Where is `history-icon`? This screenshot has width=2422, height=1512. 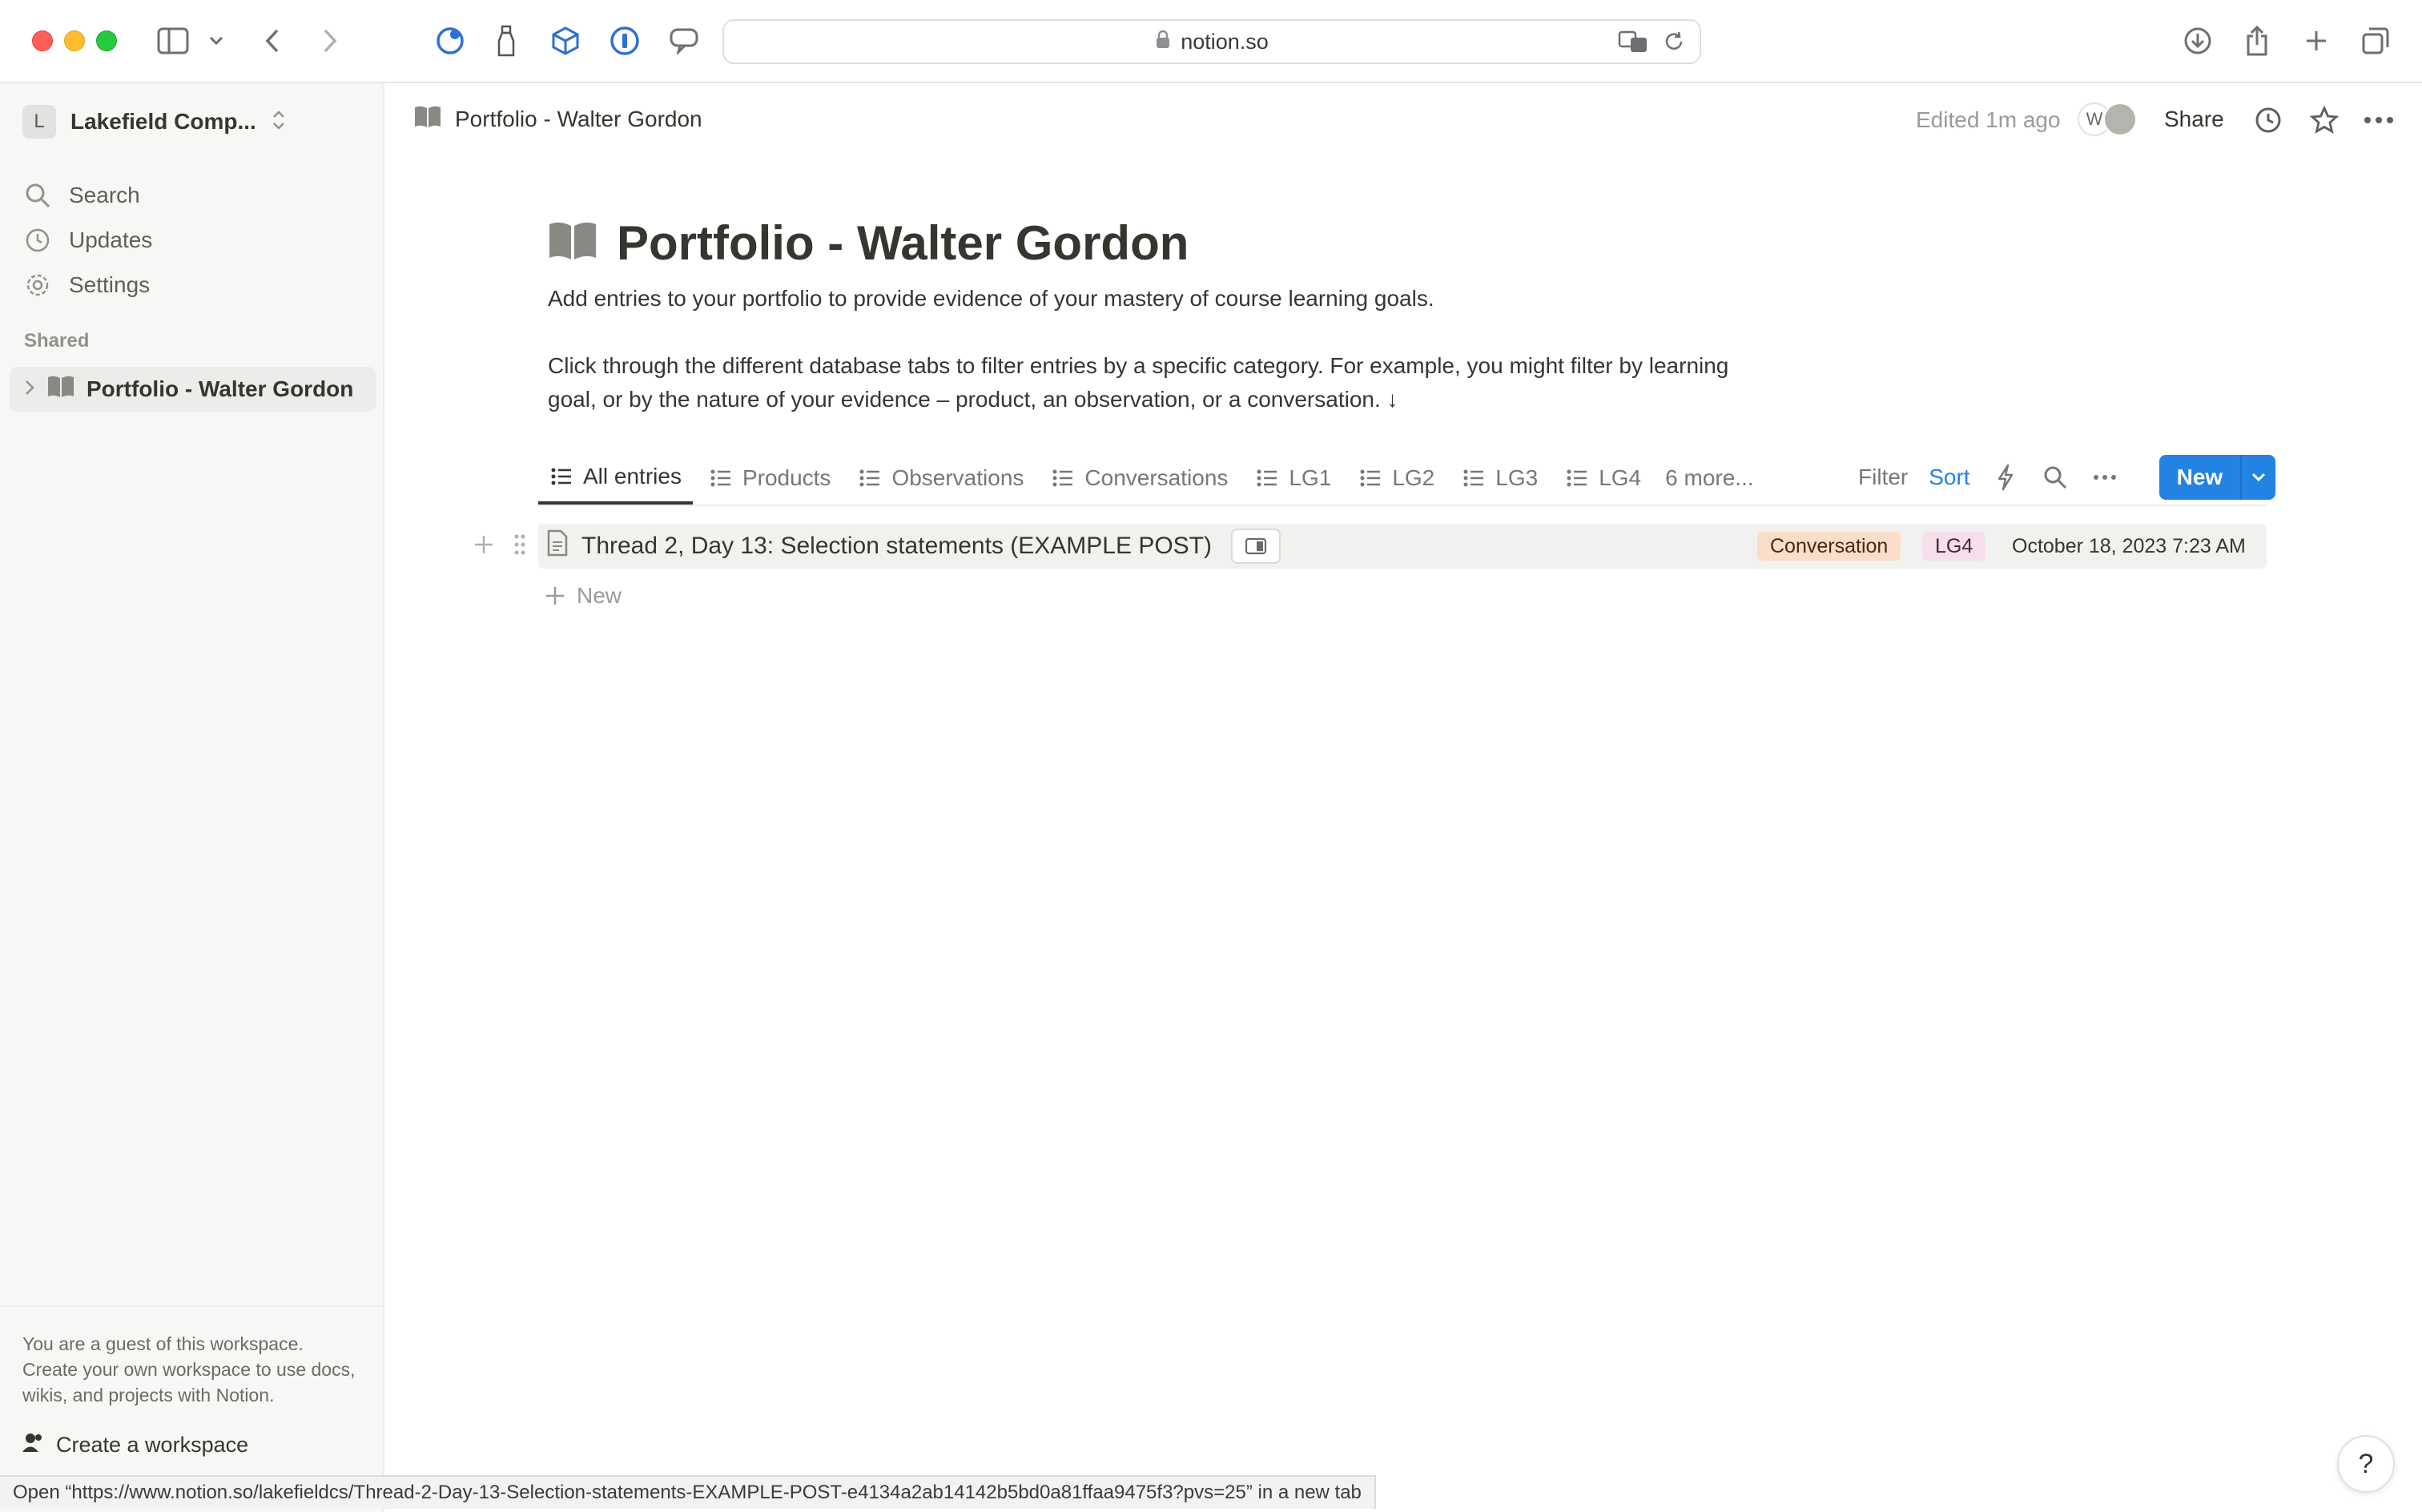 history-icon is located at coordinates (2268, 120).